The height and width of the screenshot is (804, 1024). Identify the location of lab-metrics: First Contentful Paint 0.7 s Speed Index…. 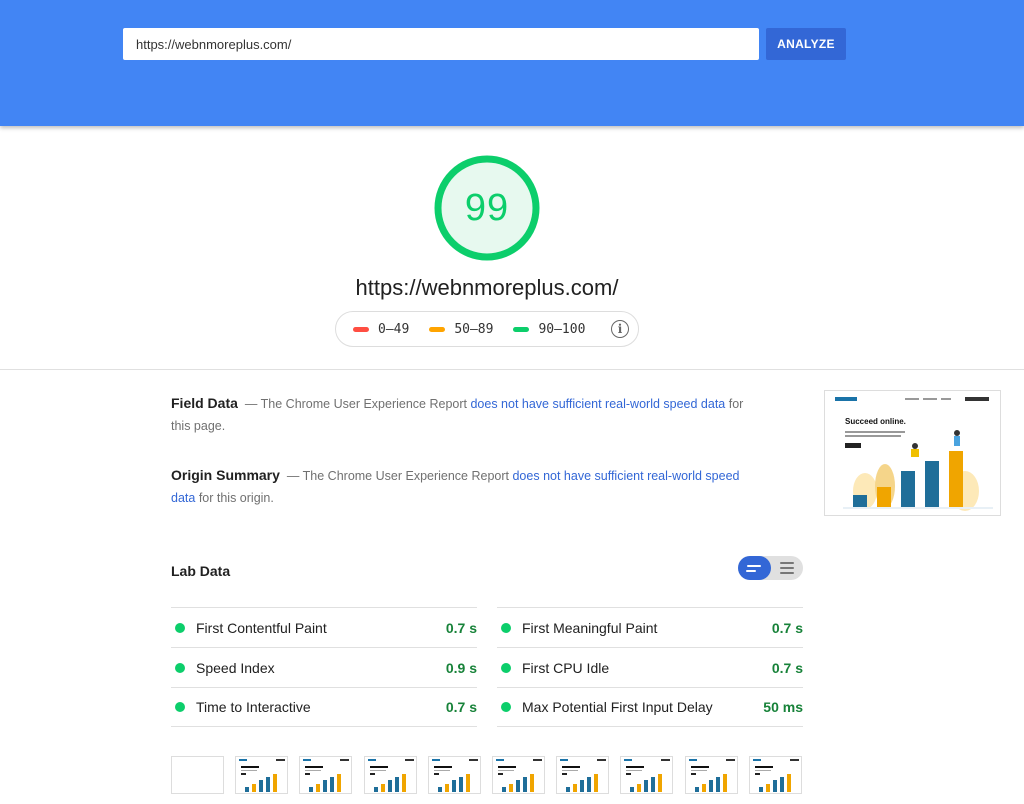
(487, 667).